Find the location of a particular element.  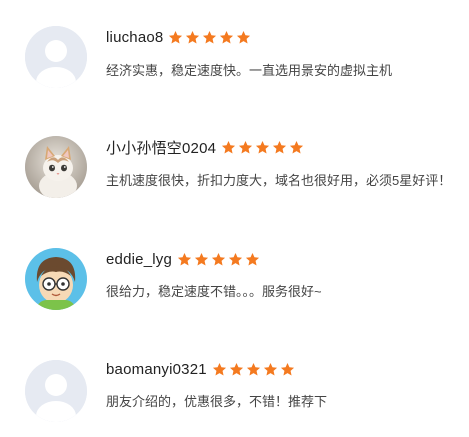

reviewer-name: eddie_lyg is located at coordinates (139, 259).